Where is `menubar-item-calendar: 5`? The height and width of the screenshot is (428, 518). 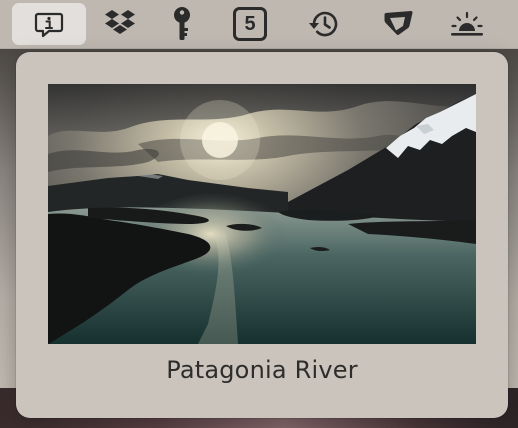 menubar-item-calendar: 5 is located at coordinates (250, 24).